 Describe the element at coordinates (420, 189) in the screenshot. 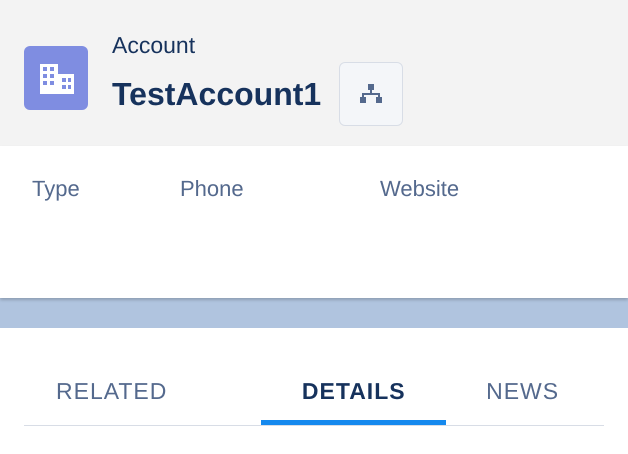

I see `field-label: Website` at that location.